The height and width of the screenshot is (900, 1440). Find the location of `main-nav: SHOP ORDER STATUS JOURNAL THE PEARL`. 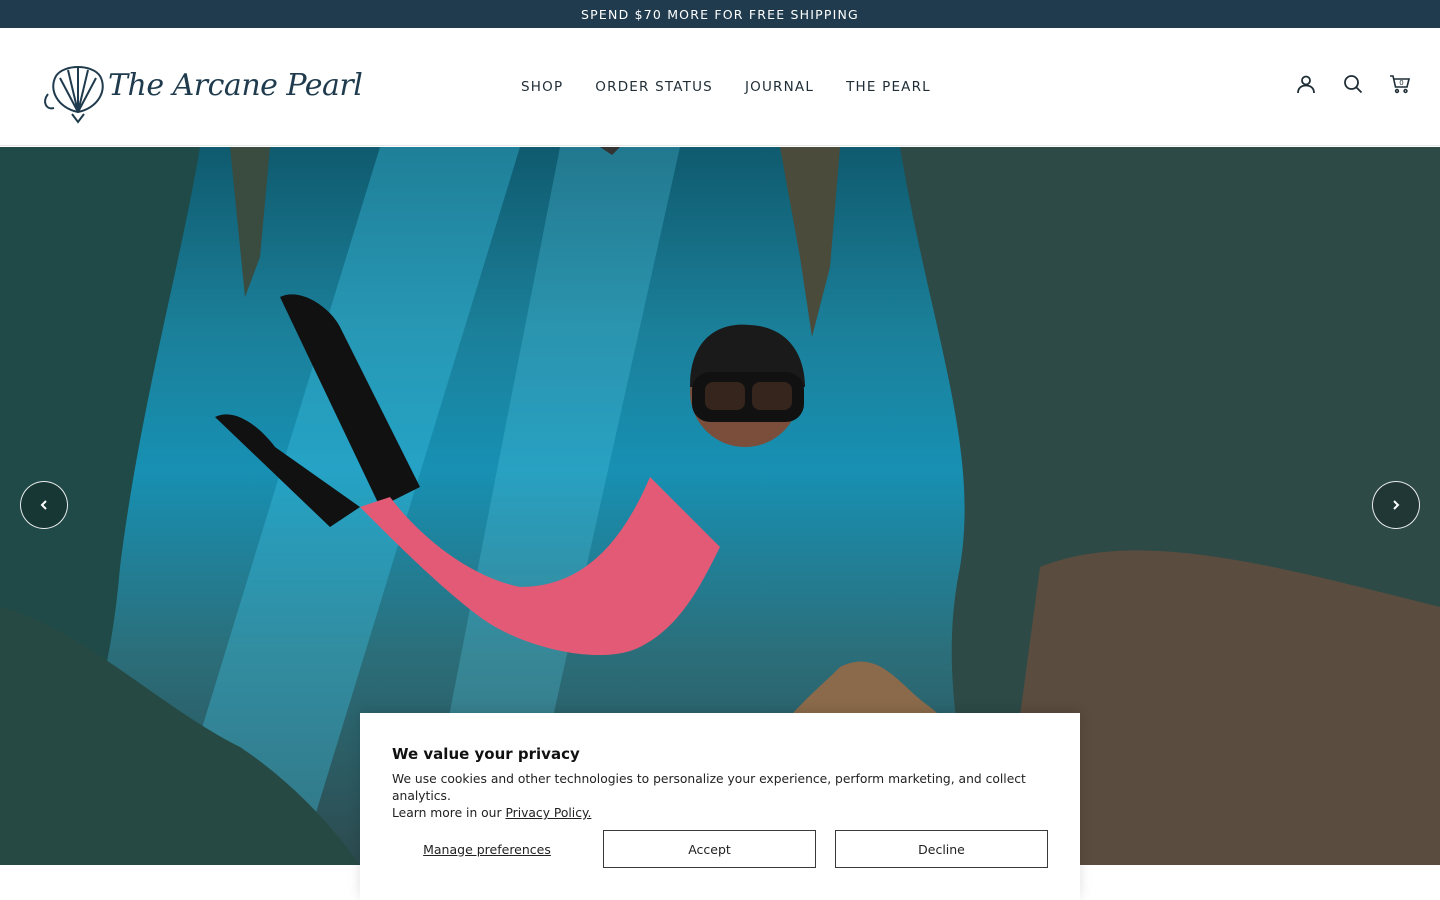

main-nav: SHOP ORDER STATUS JOURNAL THE PEARL is located at coordinates (726, 87).